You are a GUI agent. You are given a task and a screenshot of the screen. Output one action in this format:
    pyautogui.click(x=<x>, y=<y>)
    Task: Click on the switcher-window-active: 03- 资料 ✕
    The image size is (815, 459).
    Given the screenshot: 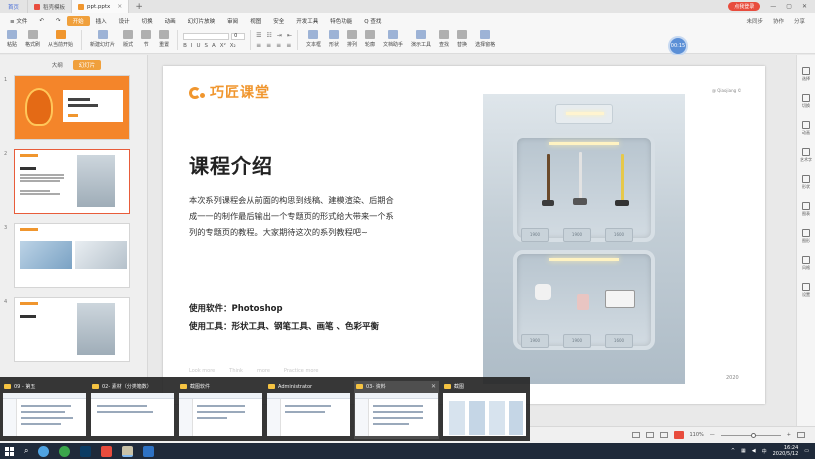 What is the action you would take?
    pyautogui.click(x=396, y=410)
    